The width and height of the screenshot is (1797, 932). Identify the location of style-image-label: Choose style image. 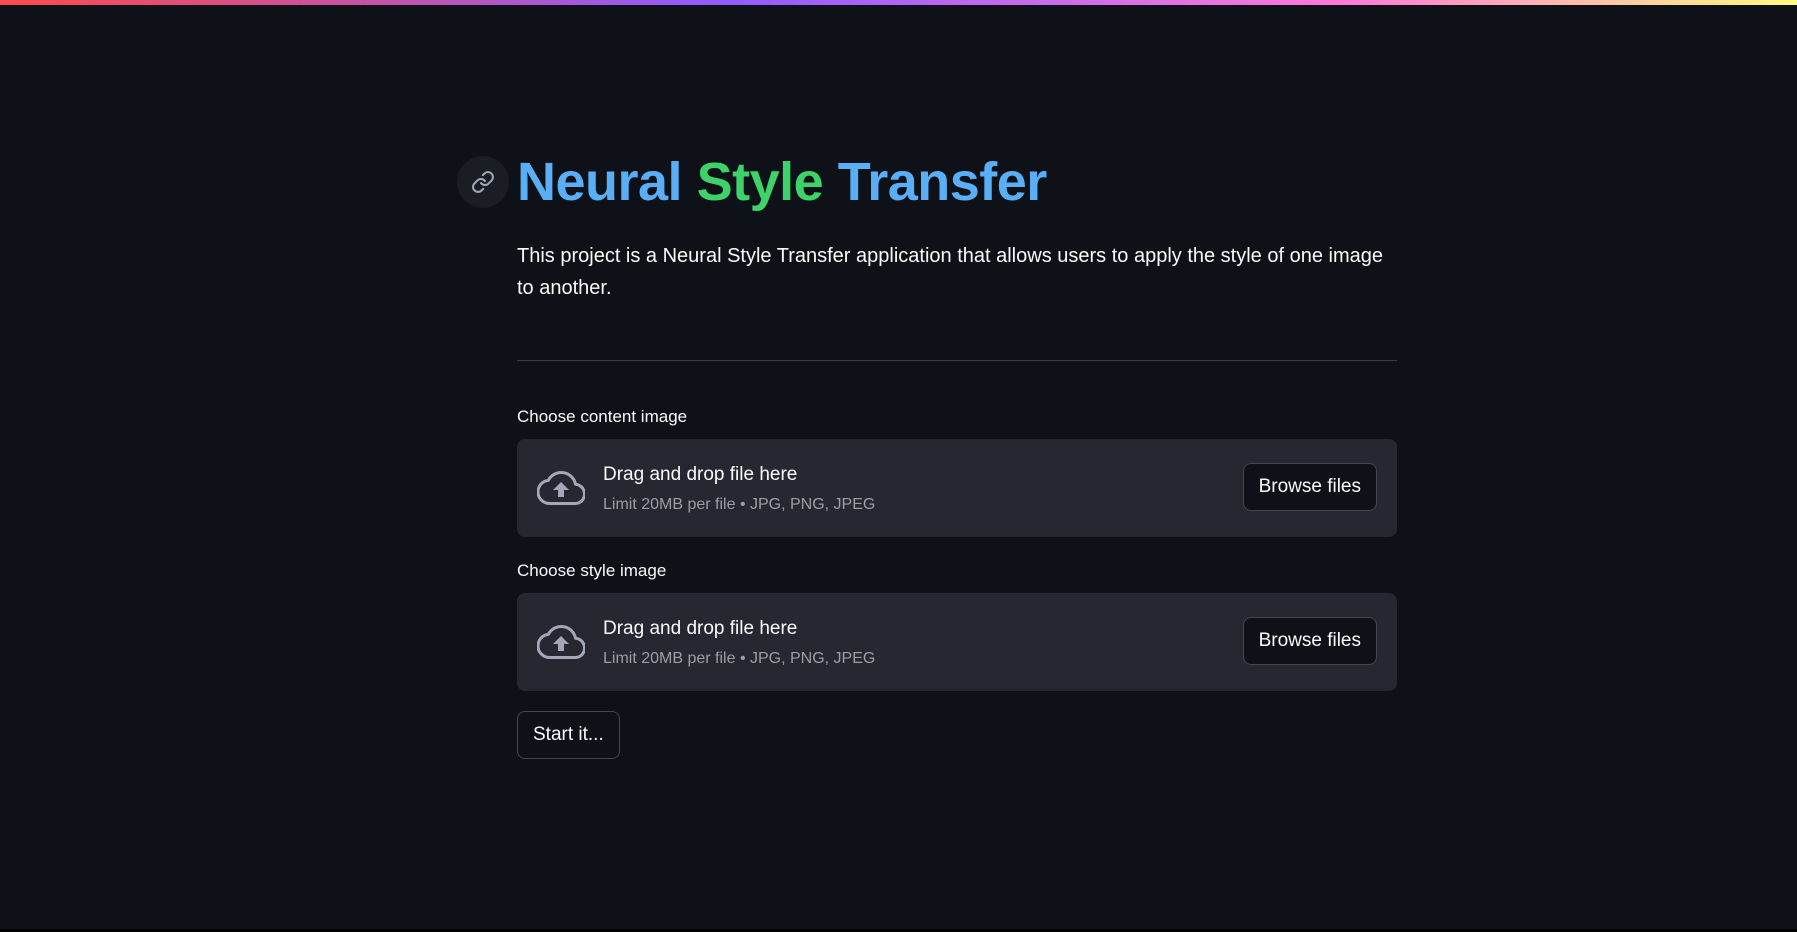
(592, 570).